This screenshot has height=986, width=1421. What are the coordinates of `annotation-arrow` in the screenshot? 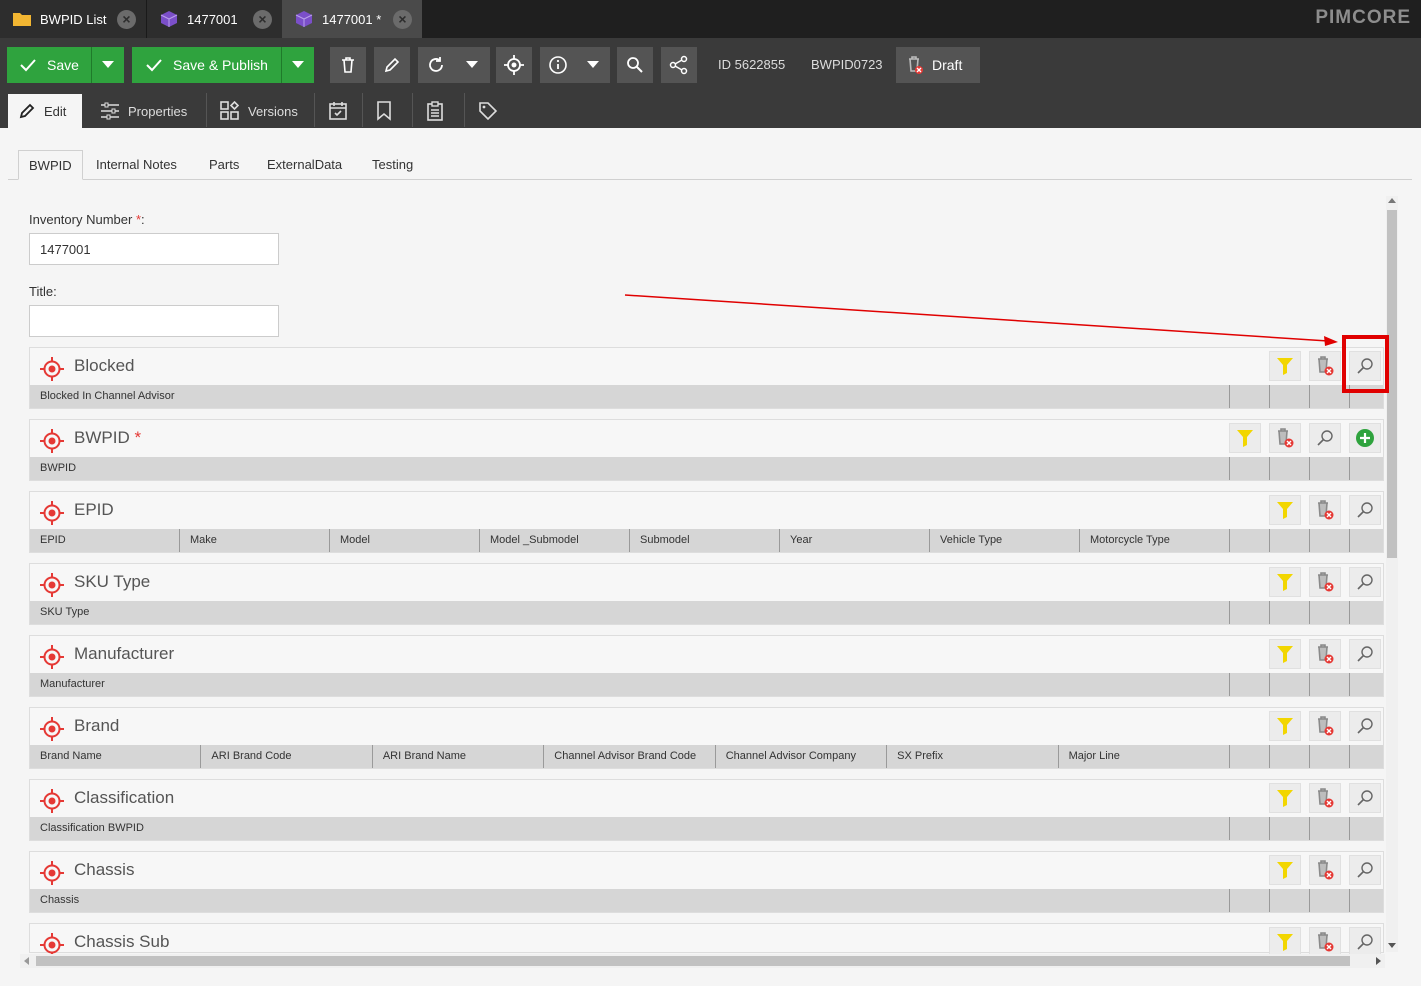 It's located at (981, 320).